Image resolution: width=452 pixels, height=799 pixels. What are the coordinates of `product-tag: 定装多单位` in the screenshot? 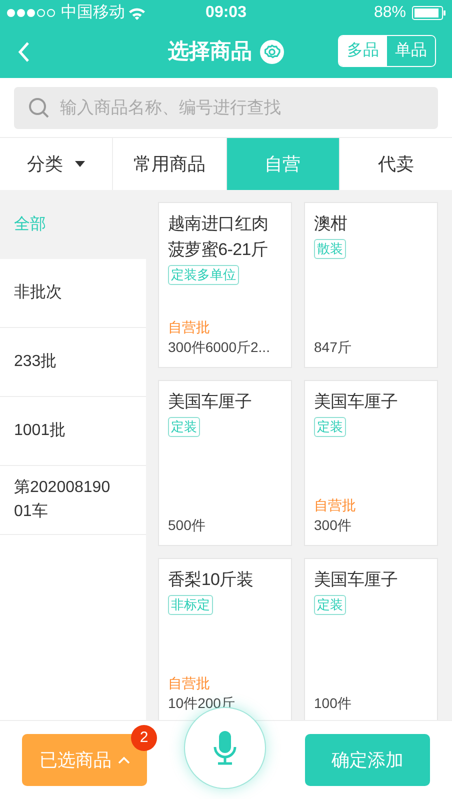 It's located at (203, 275).